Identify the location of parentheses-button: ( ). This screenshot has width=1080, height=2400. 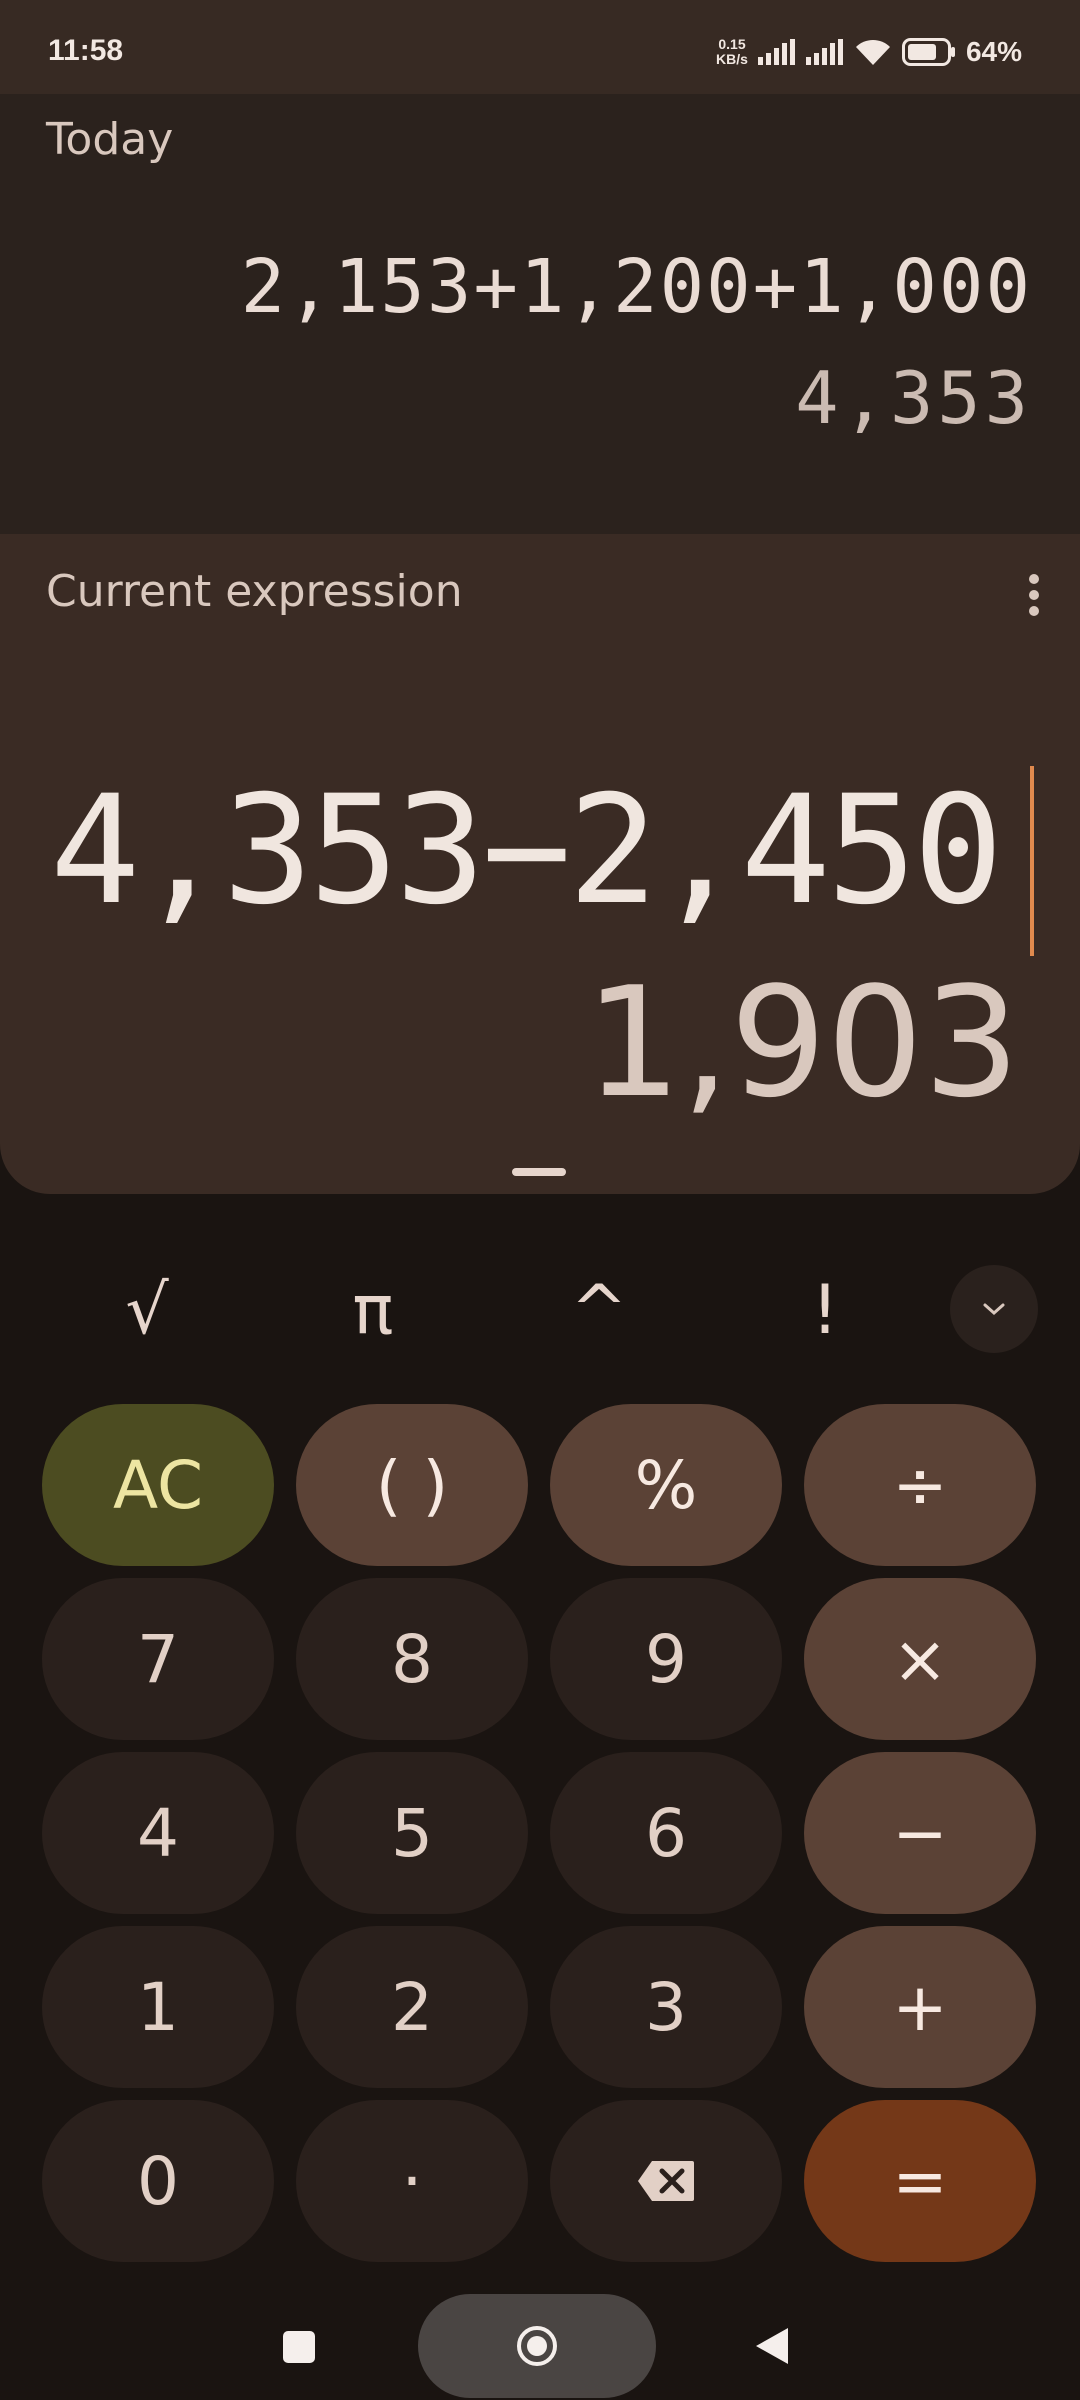
(412, 1485).